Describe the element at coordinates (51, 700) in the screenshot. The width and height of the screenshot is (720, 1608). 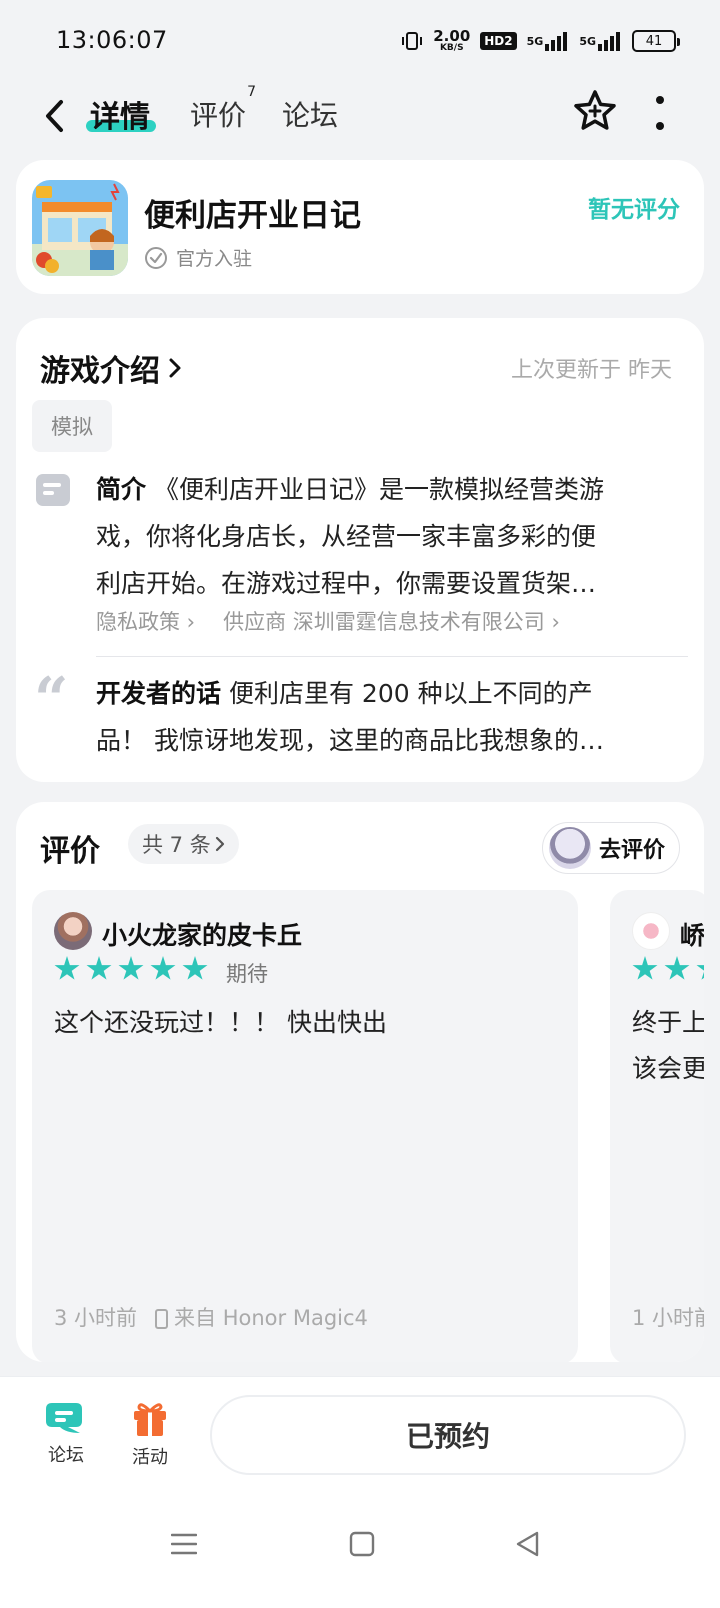
I see `quote-icon: “` at that location.